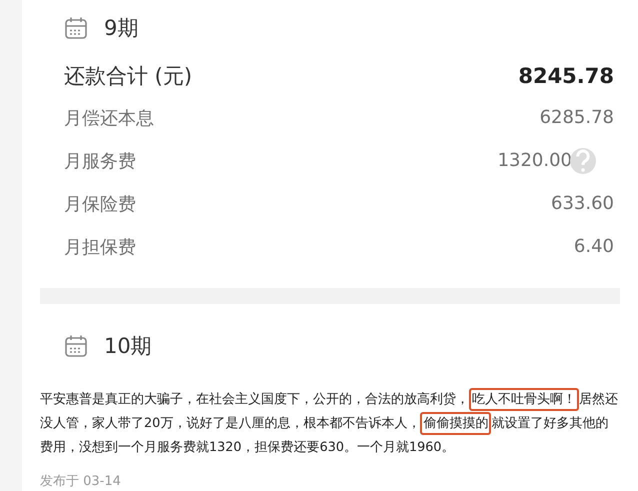  I want to click on period-title: 9期, so click(121, 28).